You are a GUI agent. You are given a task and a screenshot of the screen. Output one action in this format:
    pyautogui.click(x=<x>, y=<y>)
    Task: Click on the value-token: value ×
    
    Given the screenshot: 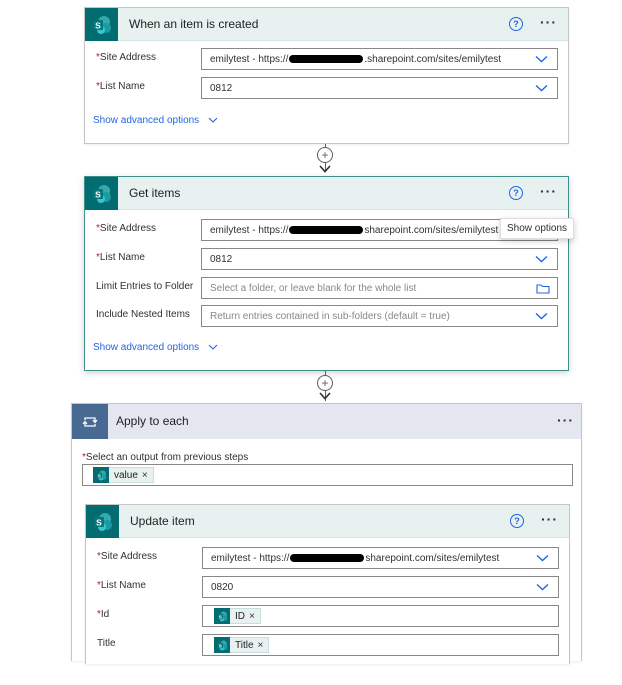 What is the action you would take?
    pyautogui.click(x=123, y=475)
    